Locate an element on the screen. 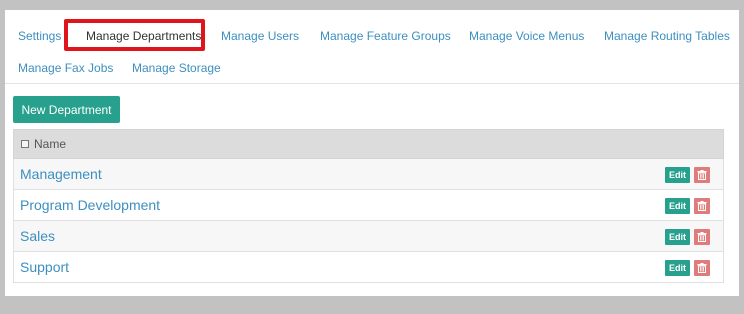 This screenshot has width=744, height=314. table-header: Name is located at coordinates (368, 144).